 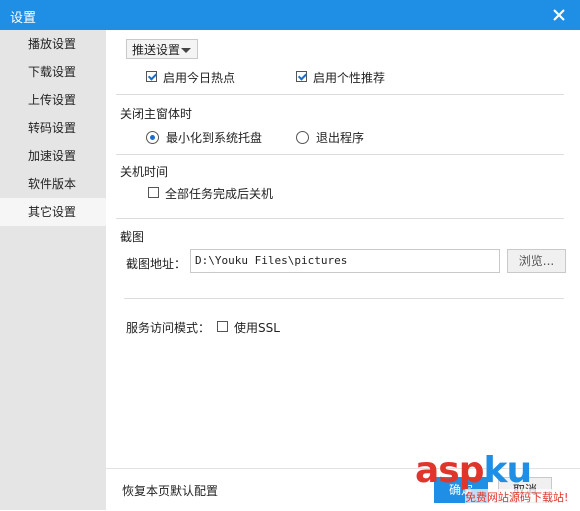 What do you see at coordinates (302, 137) in the screenshot?
I see `exit-program-radio` at bounding box center [302, 137].